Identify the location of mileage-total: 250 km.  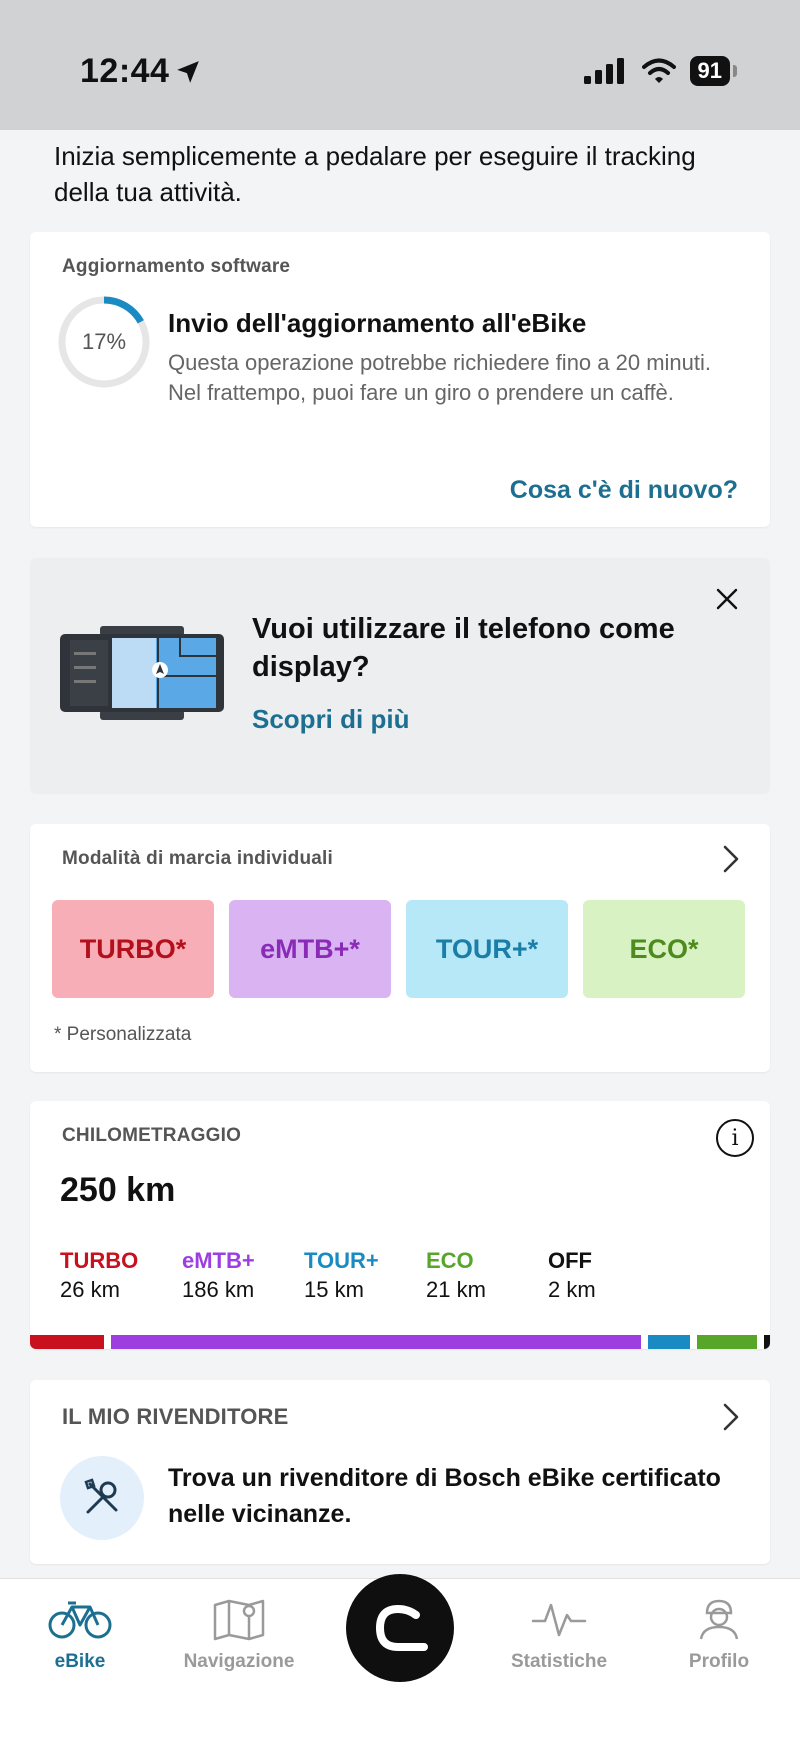
(118, 1190).